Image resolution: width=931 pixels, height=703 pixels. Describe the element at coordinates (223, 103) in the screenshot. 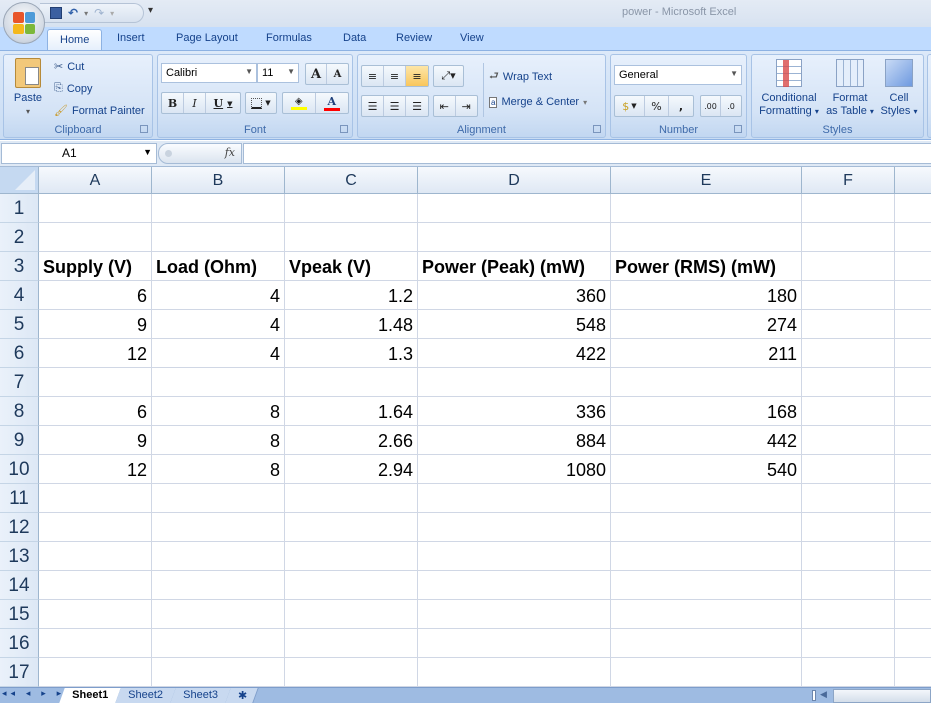

I see `underline-button: U ▼` at that location.